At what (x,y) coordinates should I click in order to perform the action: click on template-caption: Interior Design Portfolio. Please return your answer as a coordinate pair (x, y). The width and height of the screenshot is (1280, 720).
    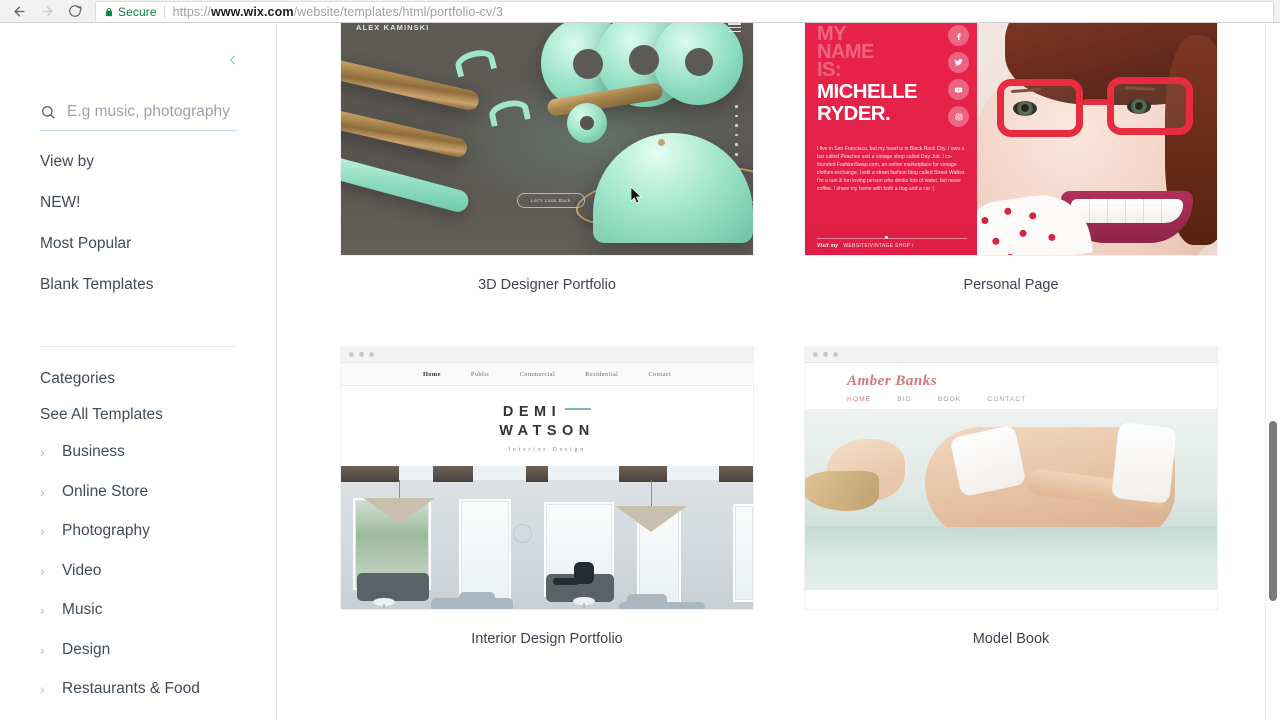
    Looking at the image, I should click on (547, 639).